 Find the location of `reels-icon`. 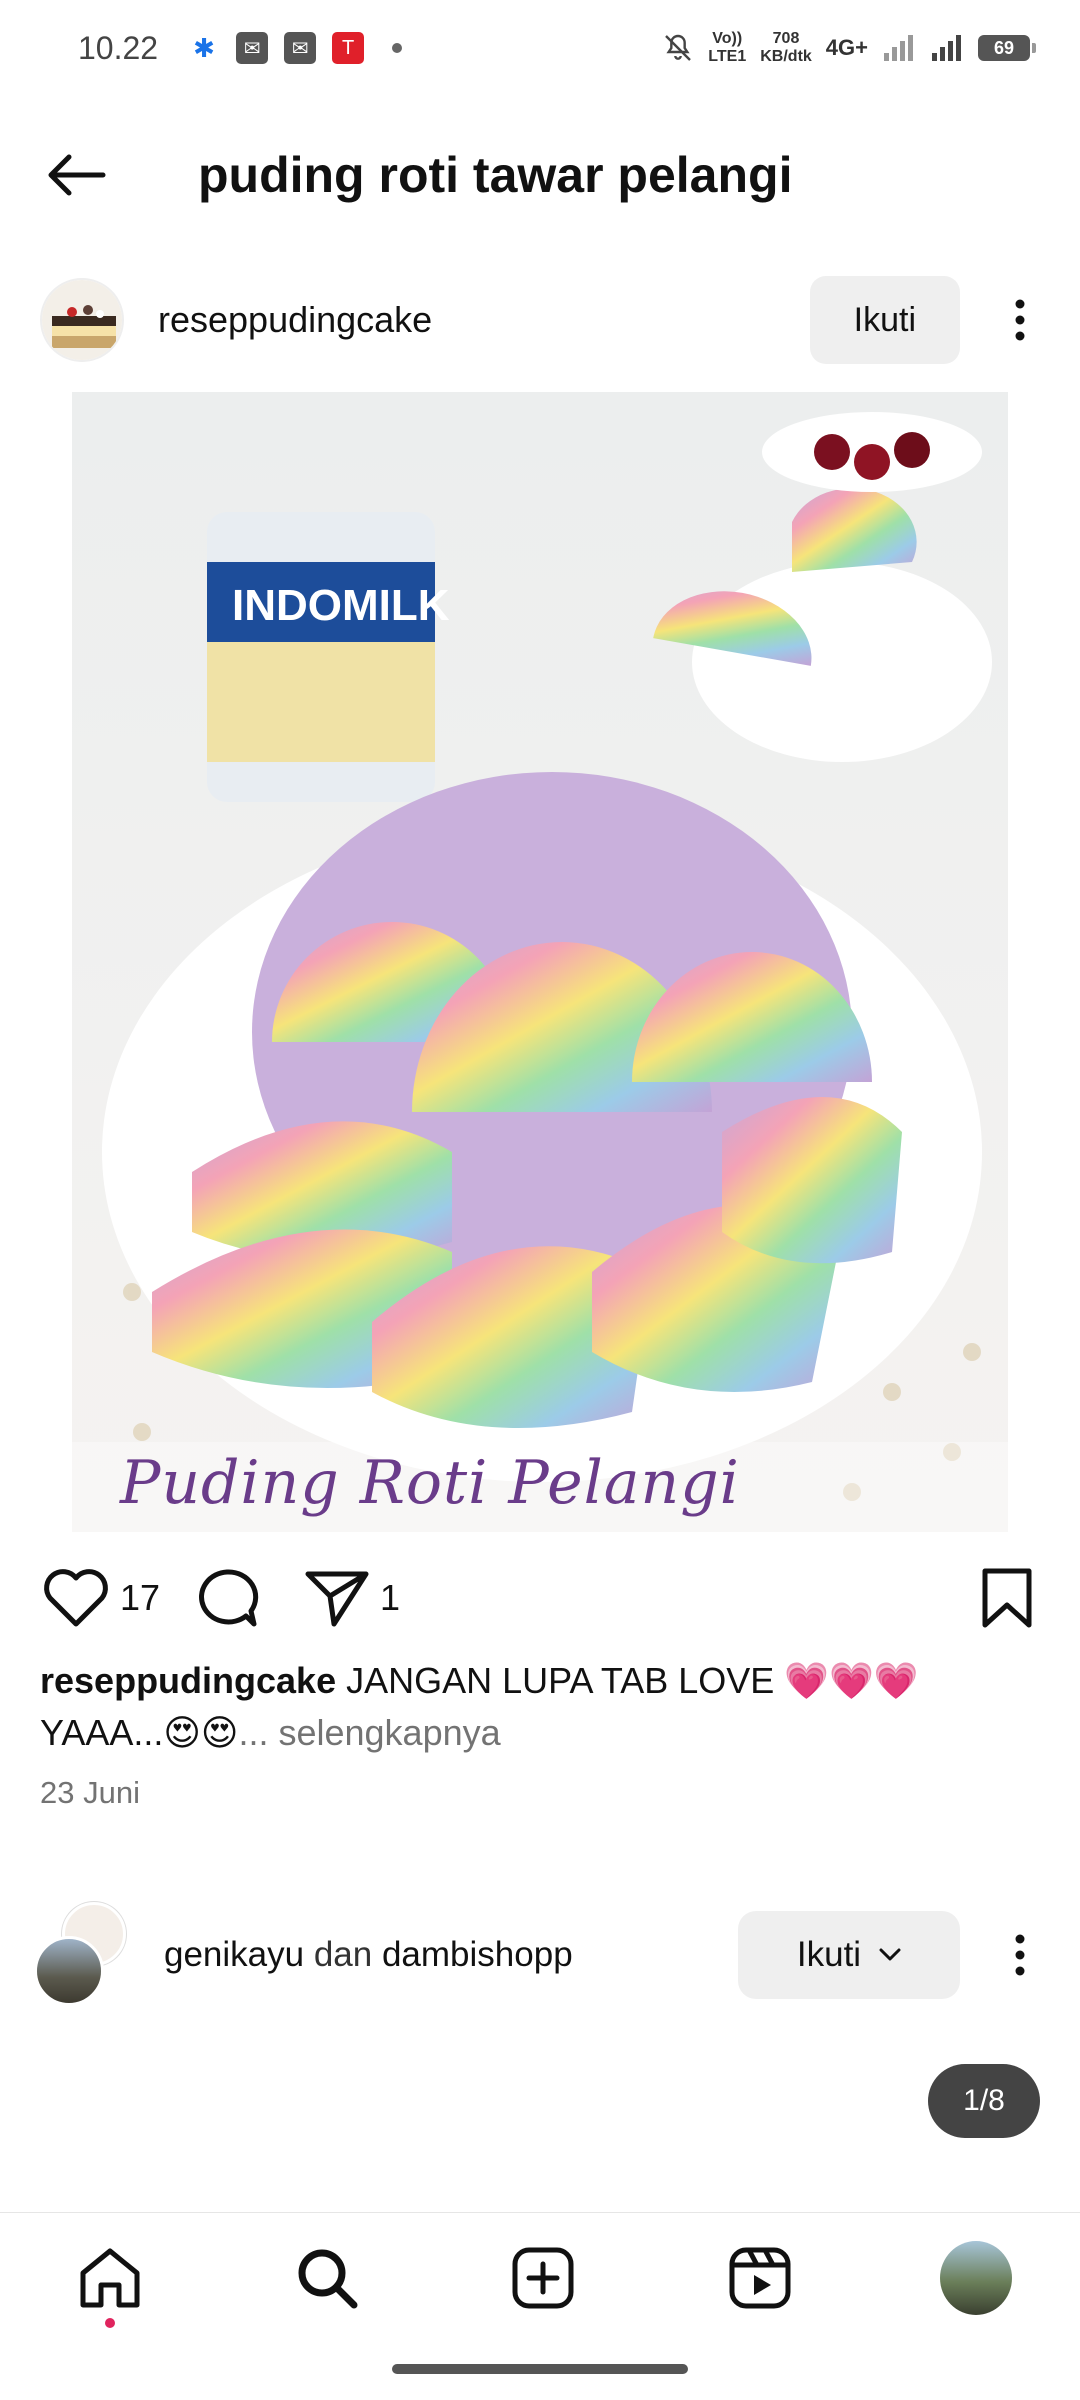

reels-icon is located at coordinates (759, 2277).